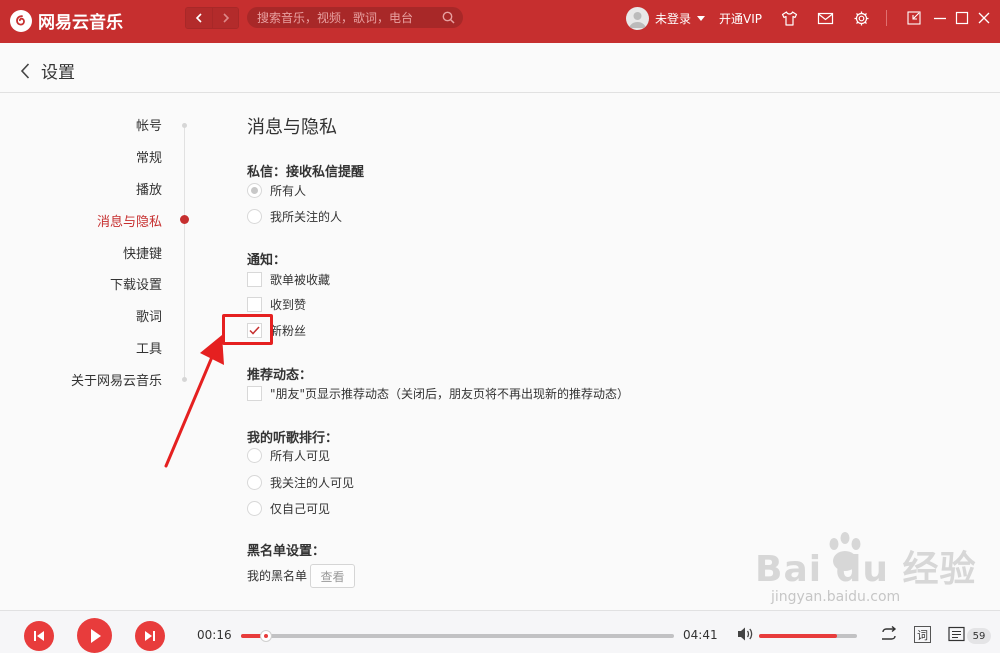 The image size is (1000, 653). Describe the element at coordinates (306, 217) in the screenshot. I see `option-label: 我所关注的人` at that location.